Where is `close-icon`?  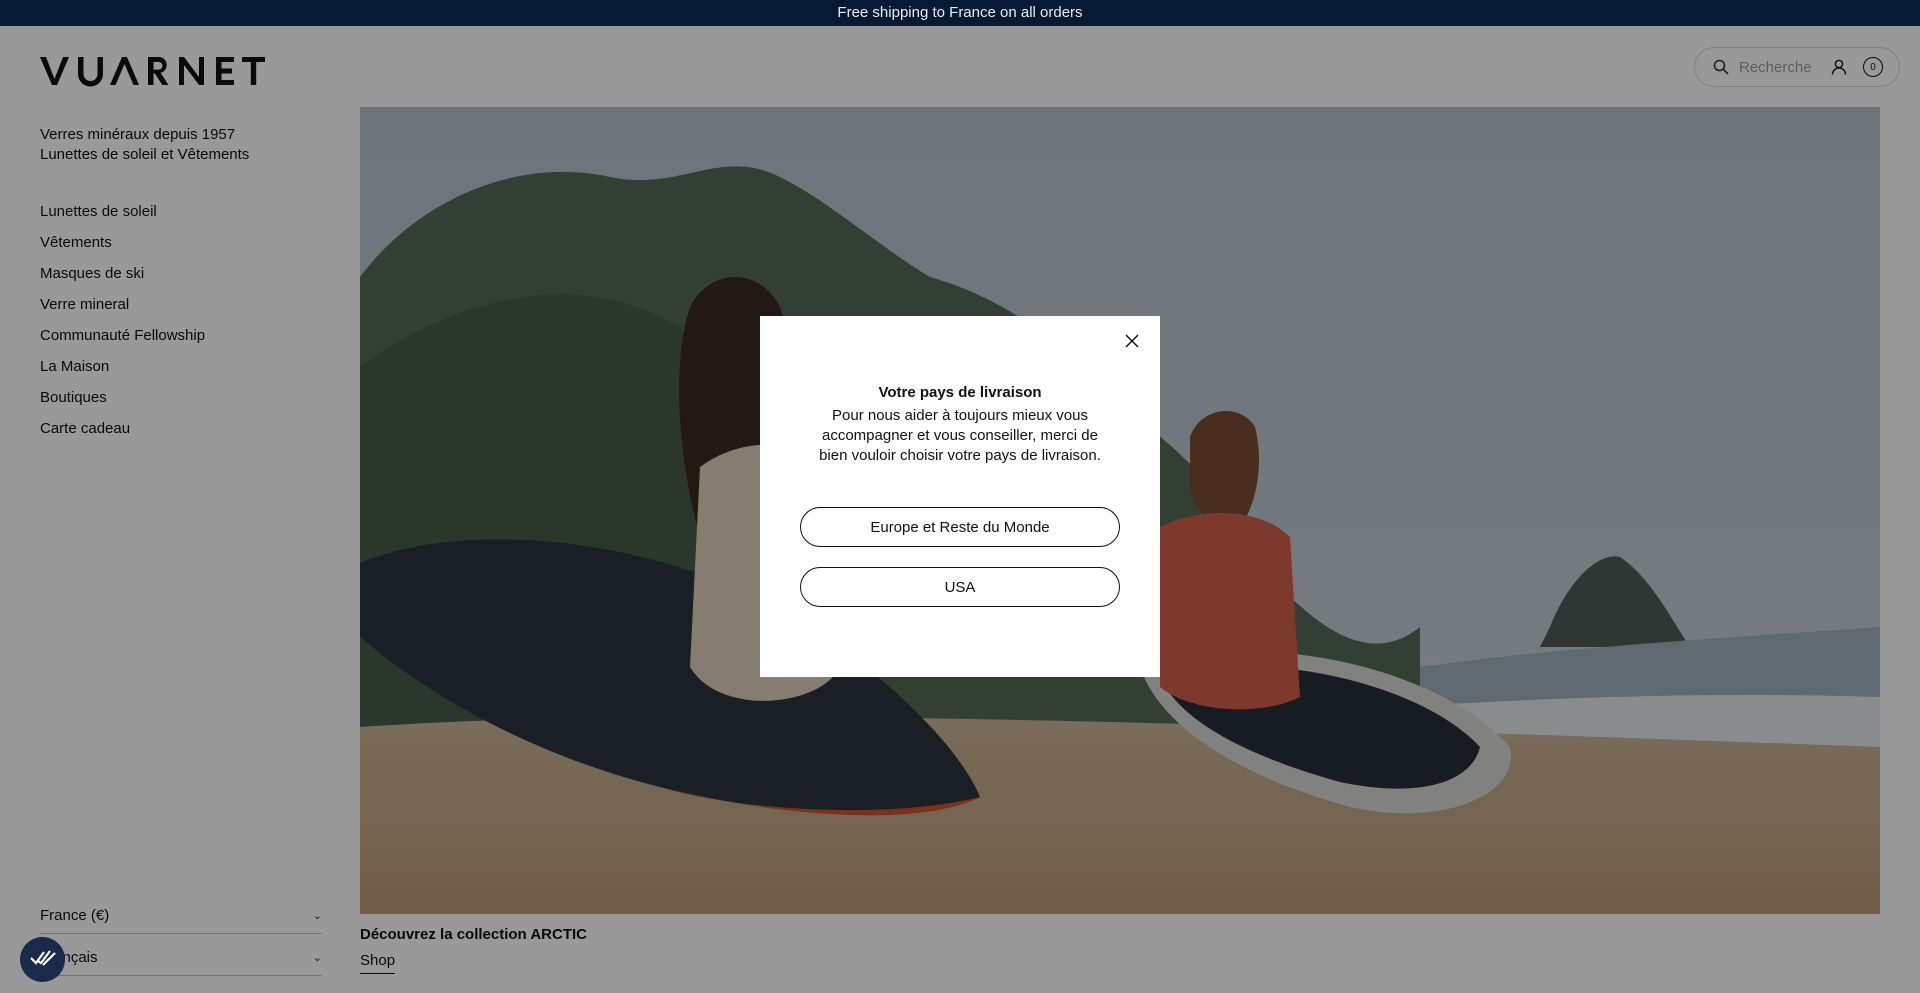
close-icon is located at coordinates (1132, 341).